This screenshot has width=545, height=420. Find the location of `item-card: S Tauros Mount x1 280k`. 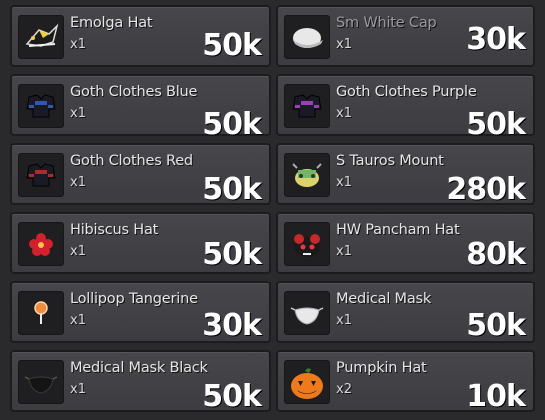

item-card: S Tauros Mount x1 280k is located at coordinates (405, 174).